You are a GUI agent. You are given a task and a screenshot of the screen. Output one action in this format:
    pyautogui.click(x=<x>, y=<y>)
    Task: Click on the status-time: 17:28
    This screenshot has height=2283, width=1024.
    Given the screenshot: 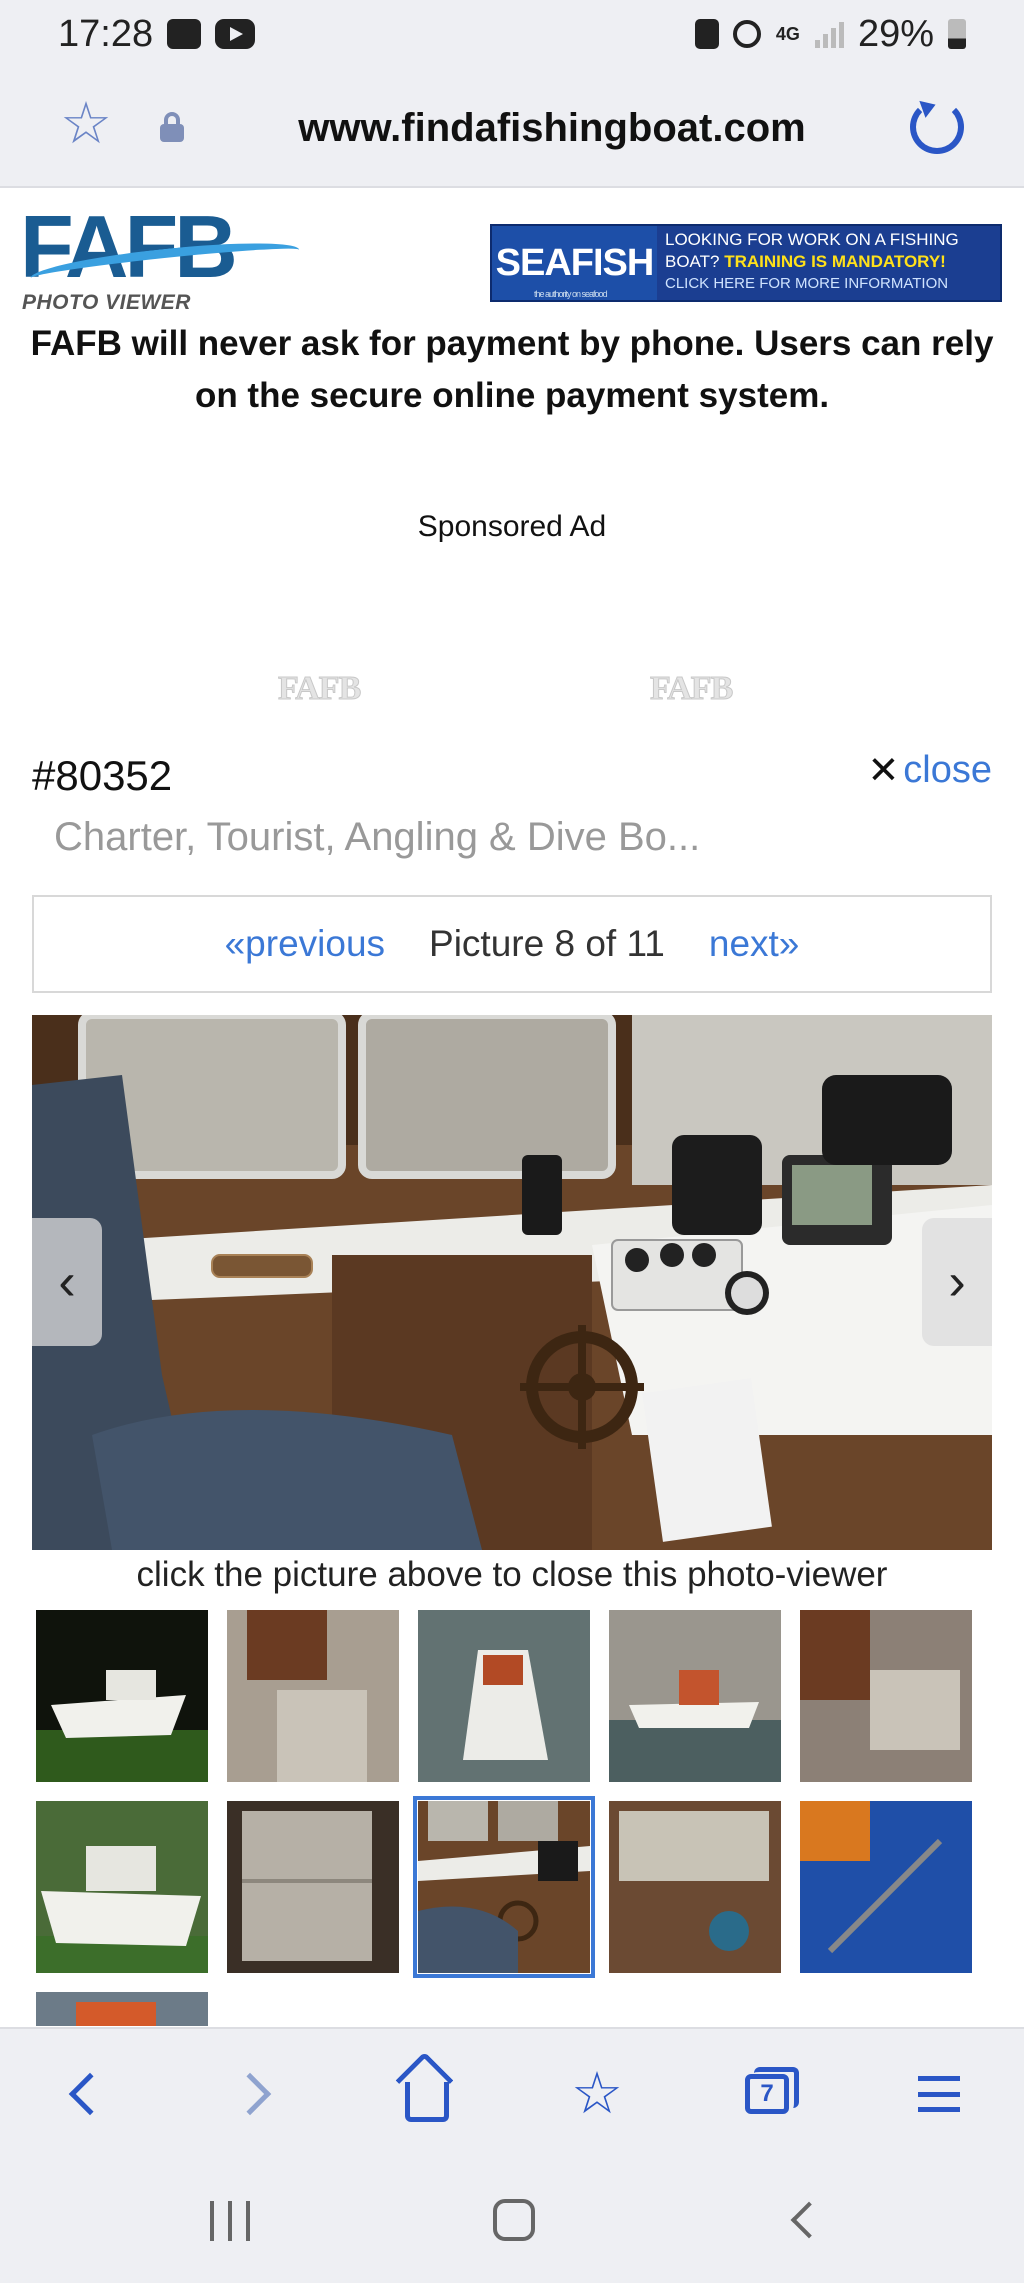 What is the action you would take?
    pyautogui.click(x=106, y=33)
    